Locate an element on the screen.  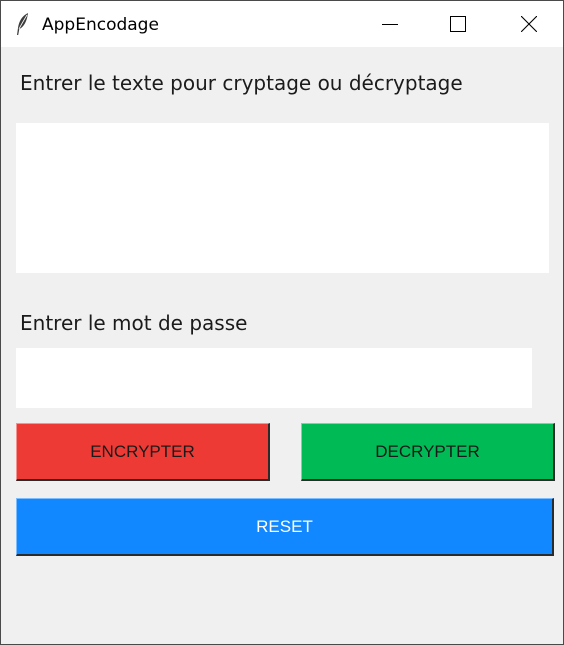
feather-icon is located at coordinates (23, 24).